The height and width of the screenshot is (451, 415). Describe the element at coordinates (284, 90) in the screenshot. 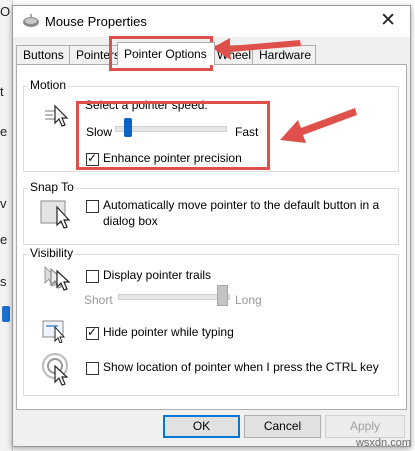

I see `annotation-arrows` at that location.